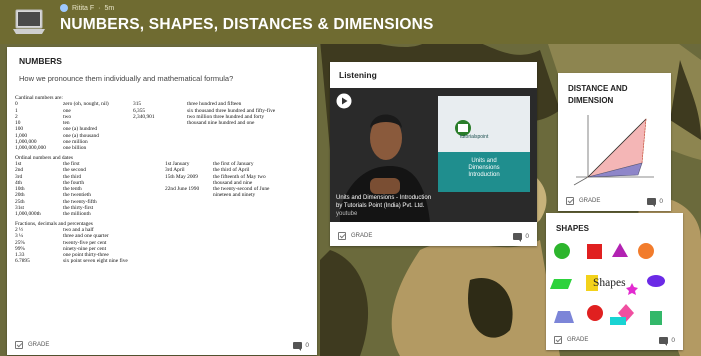 Image resolution: width=701 pixels, height=356 pixels. What do you see at coordinates (165, 261) in the screenshot?
I see `table-row: 6.7895 six point seven eight nine five` at bounding box center [165, 261].